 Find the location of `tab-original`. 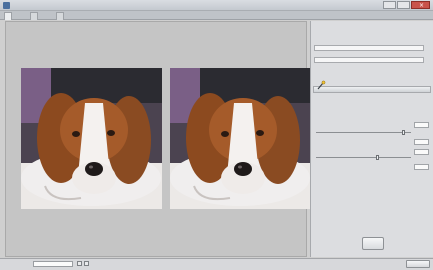

tab-original is located at coordinates (8, 16).